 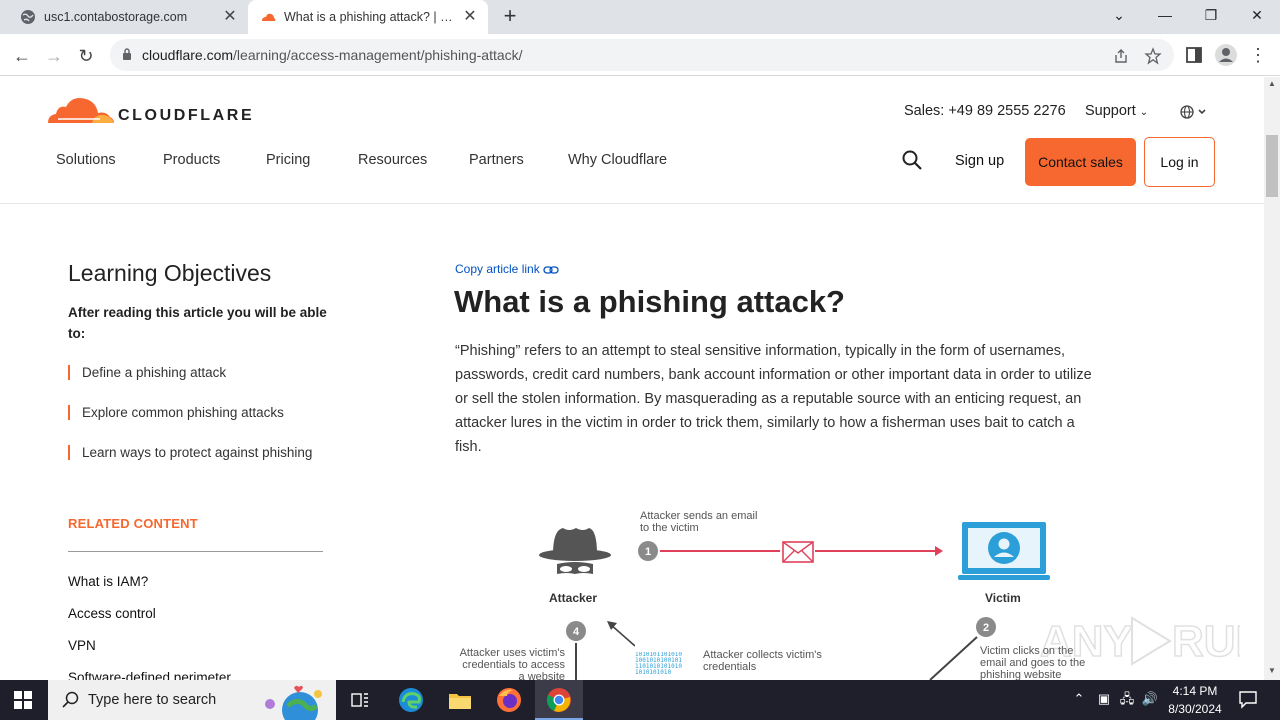 What do you see at coordinates (116, 17) in the screenshot?
I see `tab-title: usc1.contabostorage.com` at bounding box center [116, 17].